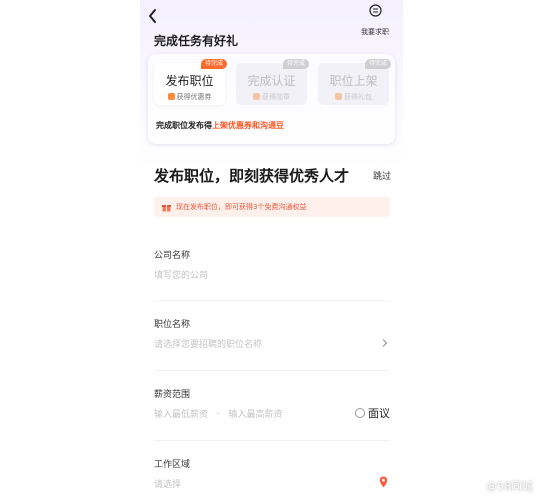 The height and width of the screenshot is (500, 543). I want to click on task-name: 职位上架, so click(353, 81).